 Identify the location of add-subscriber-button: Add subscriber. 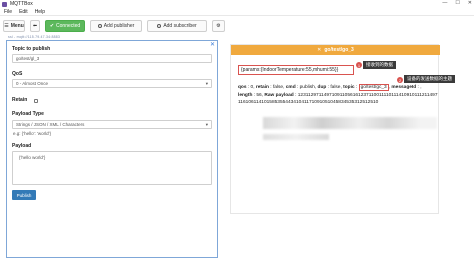
(177, 25).